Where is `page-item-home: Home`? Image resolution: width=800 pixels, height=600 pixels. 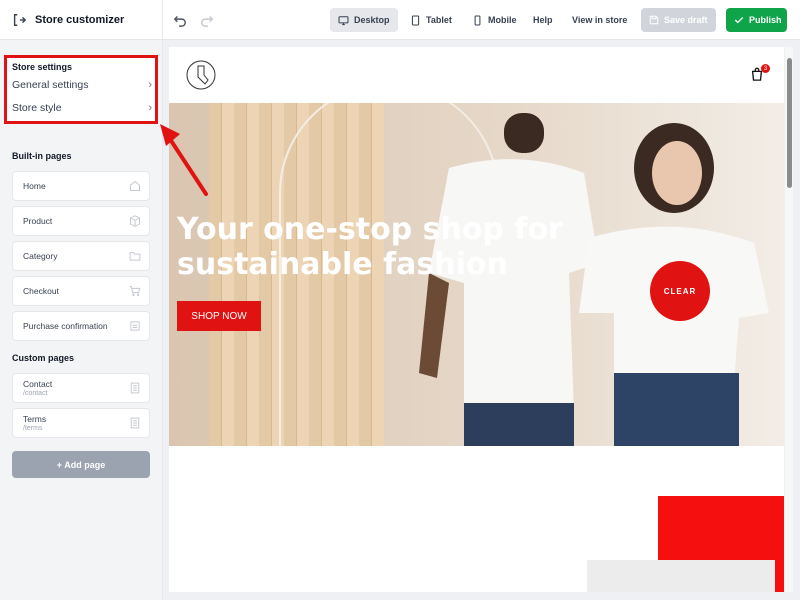
page-item-home: Home is located at coordinates (81, 186).